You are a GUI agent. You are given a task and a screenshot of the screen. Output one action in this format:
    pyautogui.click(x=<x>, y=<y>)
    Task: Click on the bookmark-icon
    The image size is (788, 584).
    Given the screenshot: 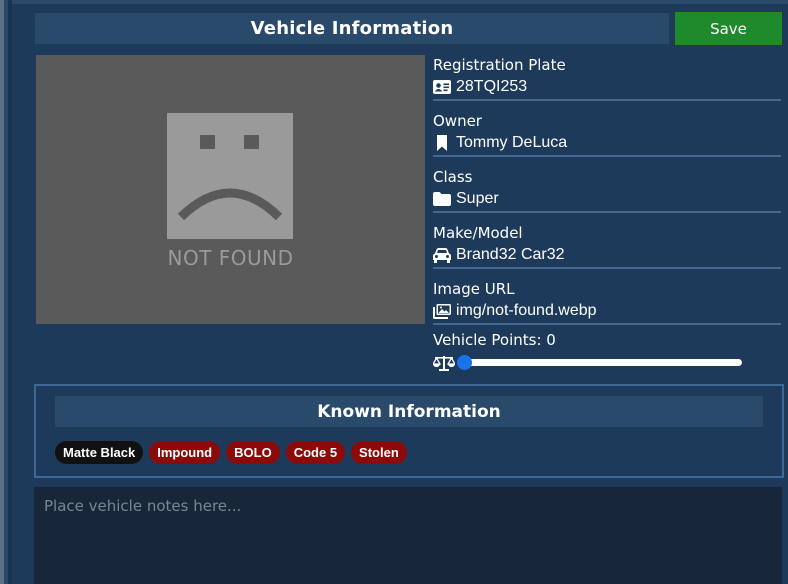 What is the action you would take?
    pyautogui.click(x=442, y=143)
    